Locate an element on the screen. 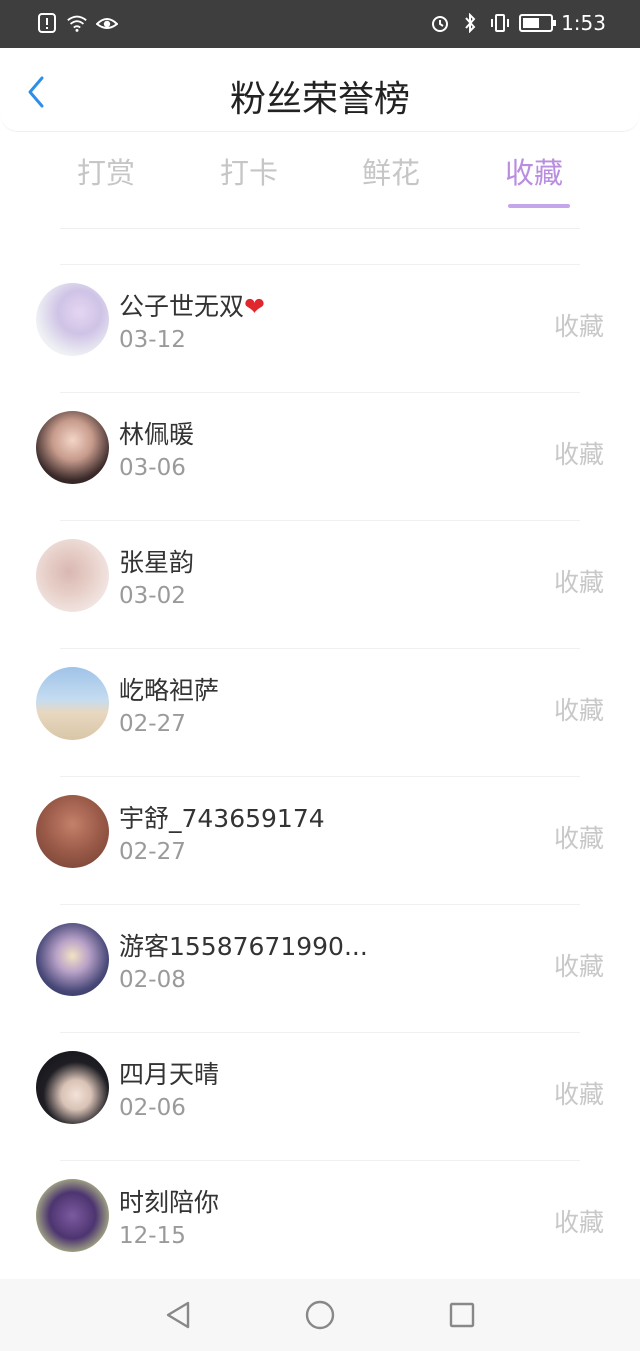  nav-home-button is located at coordinates (320, 1315).